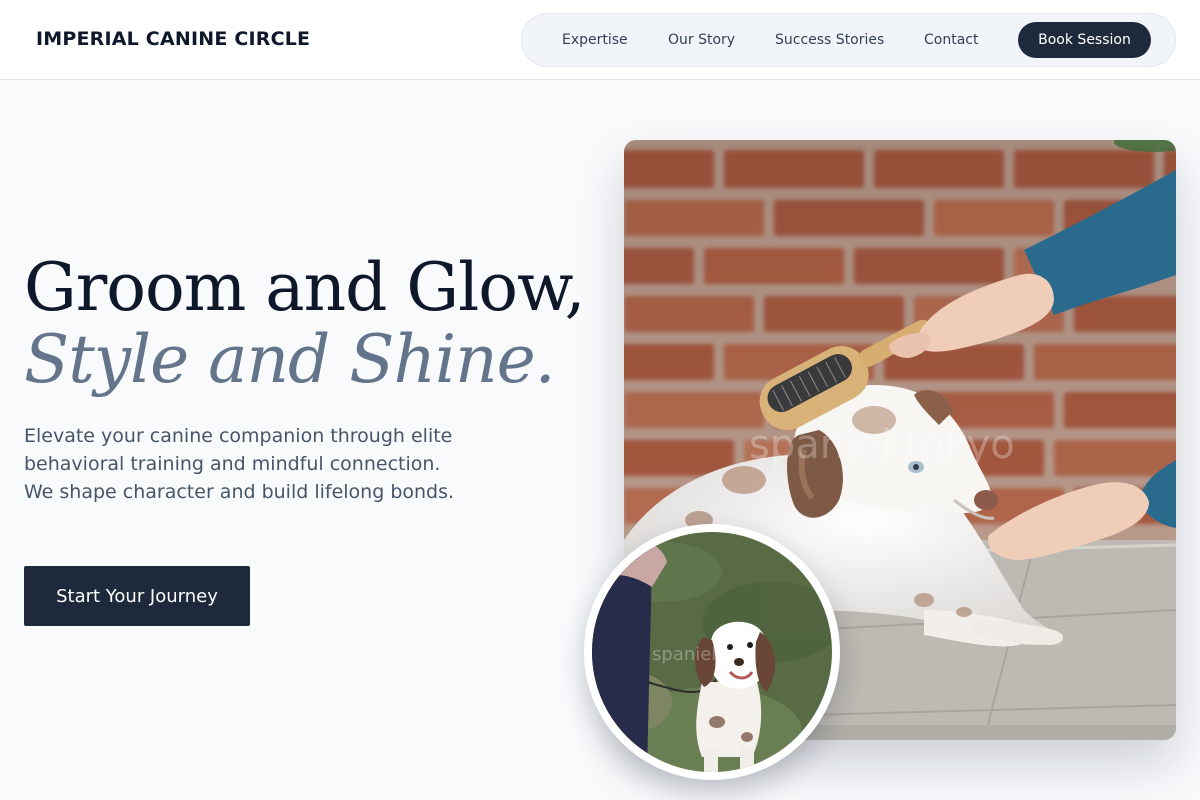  What do you see at coordinates (1084, 40) in the screenshot?
I see `book-session-button: Book Session` at bounding box center [1084, 40].